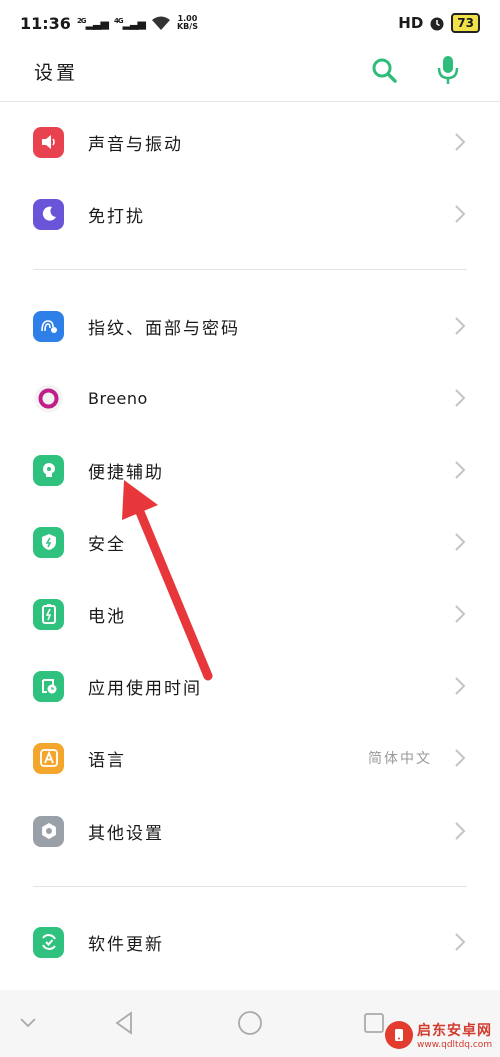 Image resolution: width=500 pixels, height=1057 pixels. I want to click on settings-item-label: 应用使用时间, so click(145, 688).